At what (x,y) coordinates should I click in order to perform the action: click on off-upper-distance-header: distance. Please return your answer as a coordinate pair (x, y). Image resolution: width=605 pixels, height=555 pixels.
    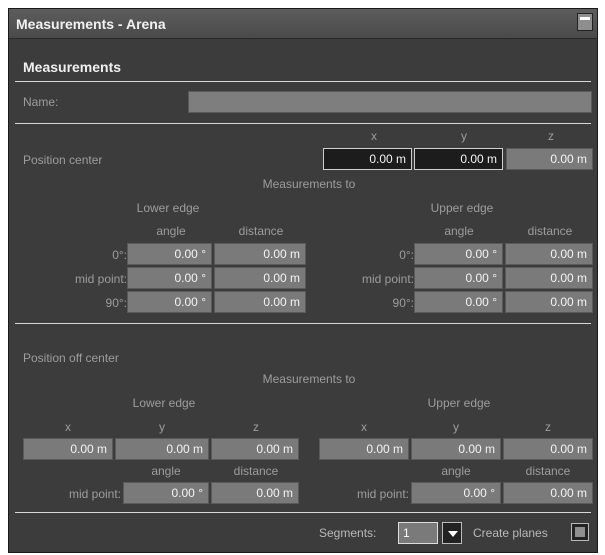
    Looking at the image, I should click on (548, 471).